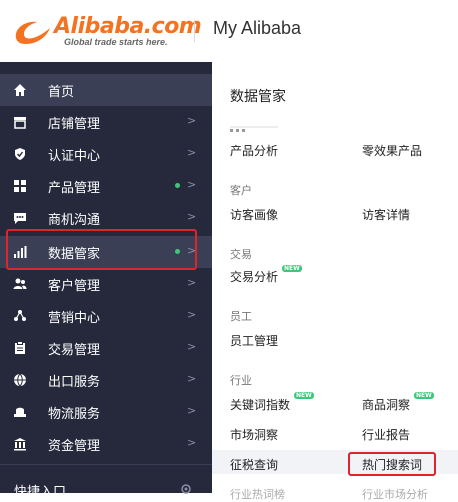  Describe the element at coordinates (20, 315) in the screenshot. I see `marketing-icon` at that location.